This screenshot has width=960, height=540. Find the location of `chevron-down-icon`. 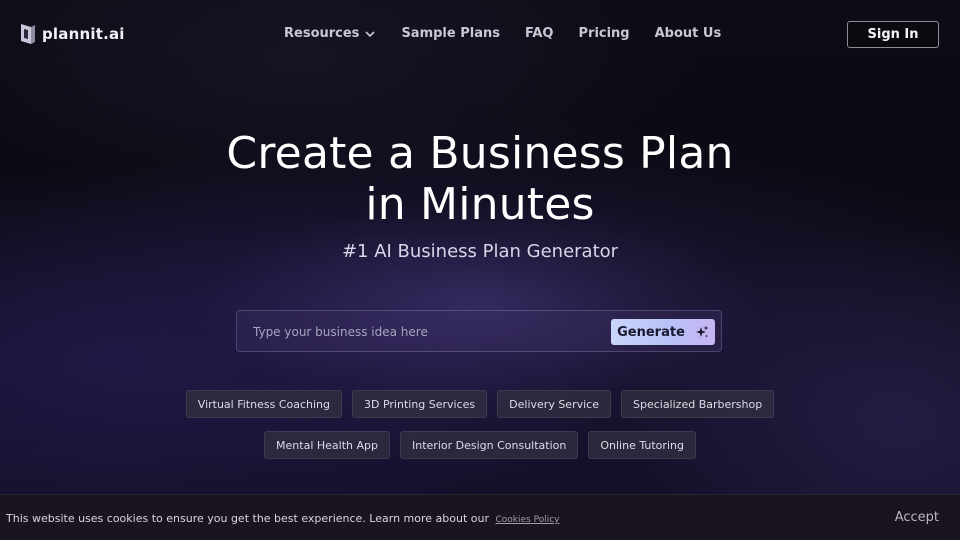

chevron-down-icon is located at coordinates (370, 33).